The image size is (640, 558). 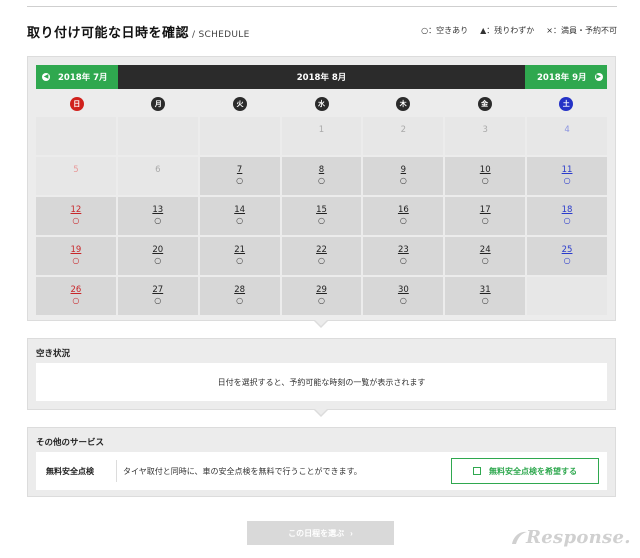 What do you see at coordinates (403, 130) in the screenshot?
I see `day-number: 2` at bounding box center [403, 130].